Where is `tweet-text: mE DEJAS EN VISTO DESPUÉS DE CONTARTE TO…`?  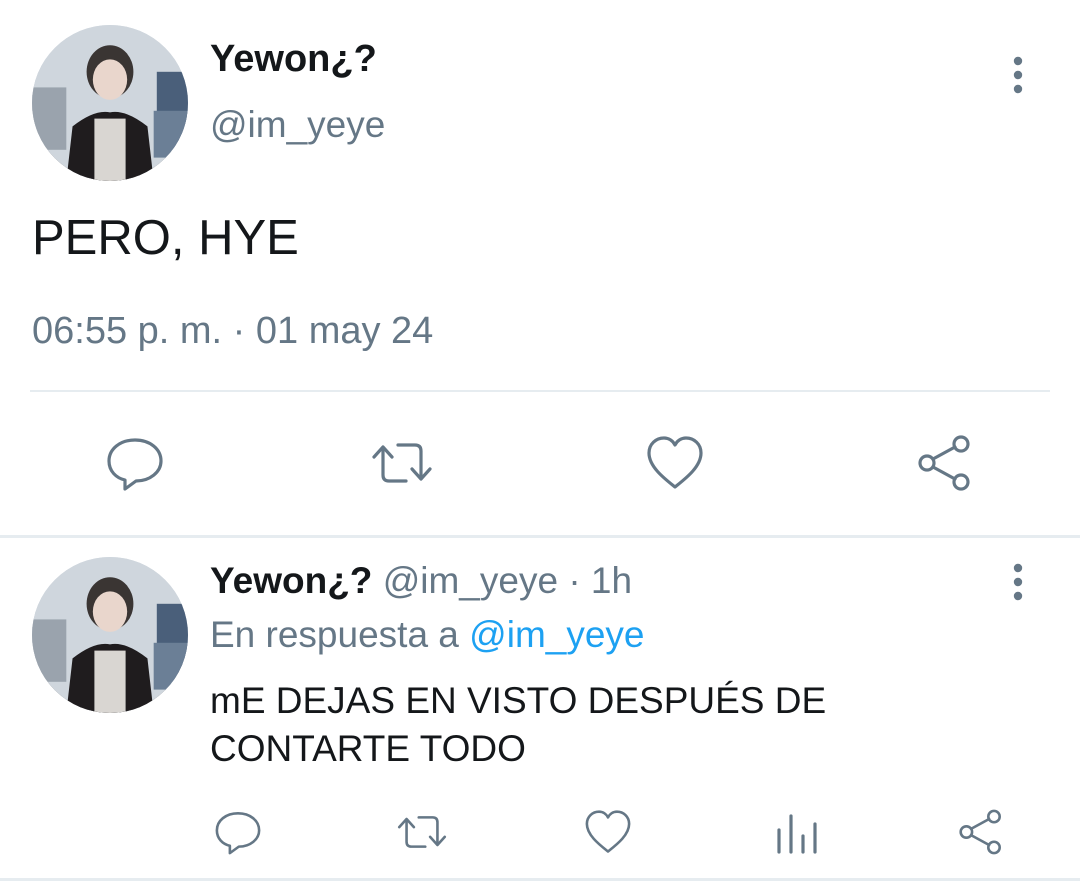 tweet-text: mE DEJAS EN VISTO DESPUÉS DE CONTARTE TO… is located at coordinates (518, 724).